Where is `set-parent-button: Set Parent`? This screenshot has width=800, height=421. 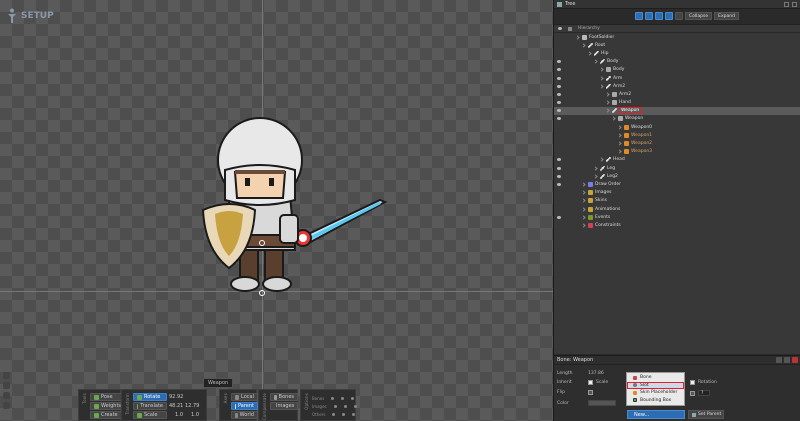
set-parent-button: Set Parent is located at coordinates (706, 414).